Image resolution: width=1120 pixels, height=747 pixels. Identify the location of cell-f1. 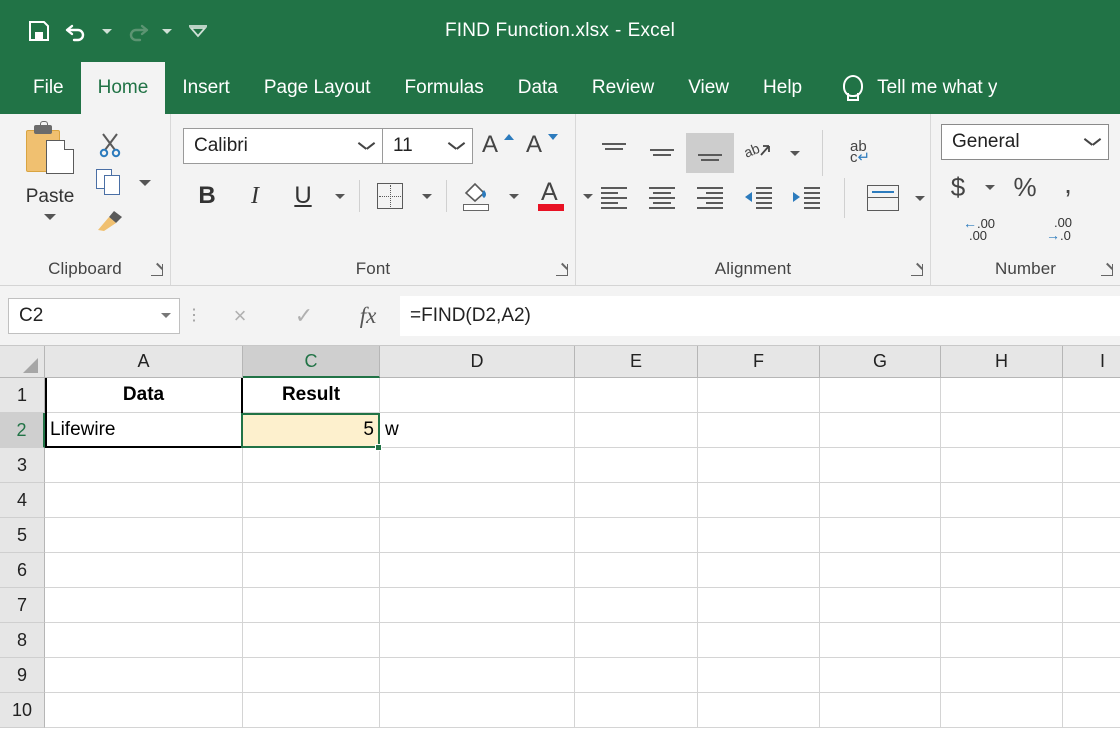
(759, 395).